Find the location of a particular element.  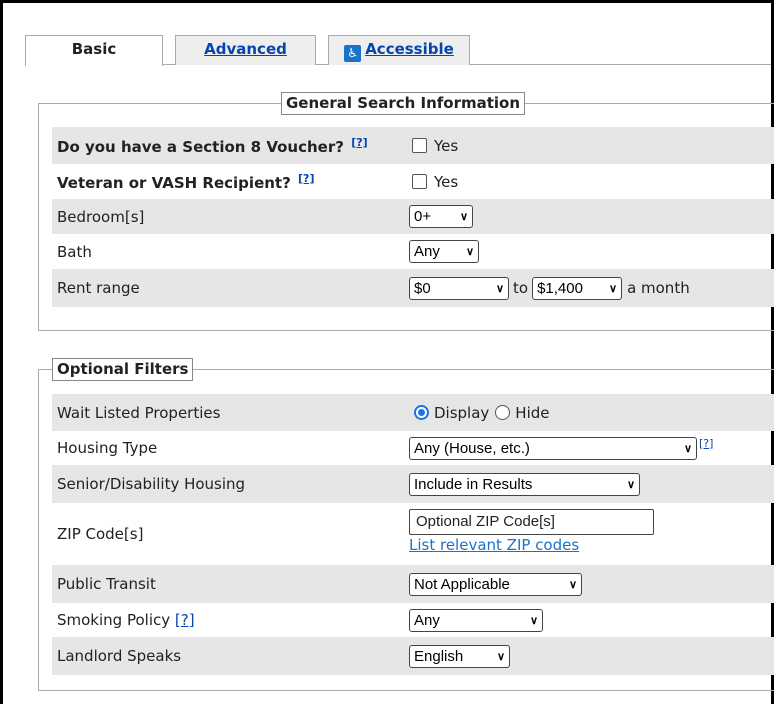

tab-basic-label: Basic is located at coordinates (94, 49).